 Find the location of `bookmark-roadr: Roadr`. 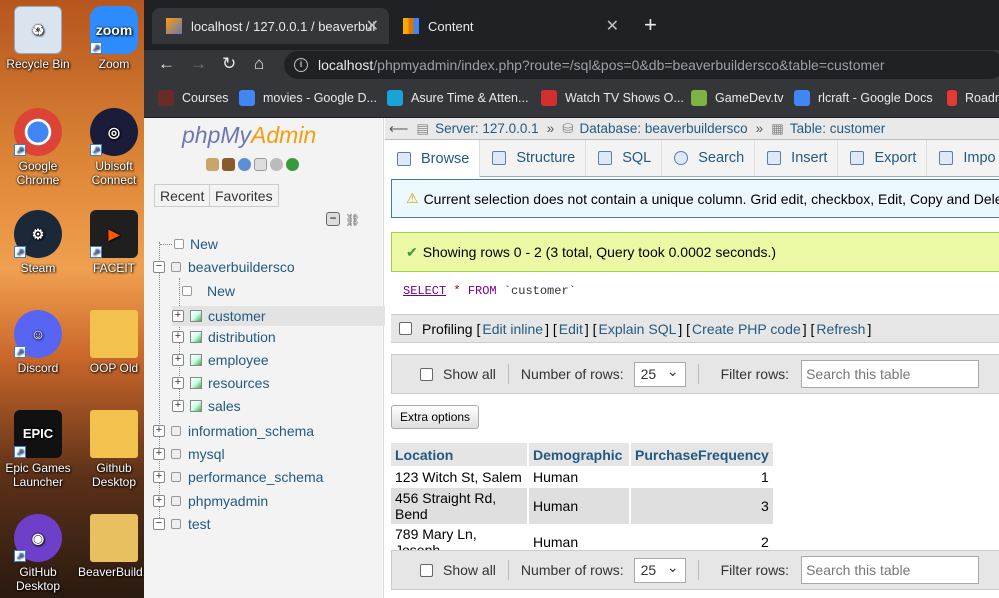

bookmark-roadr: Roadr is located at coordinates (973, 98).